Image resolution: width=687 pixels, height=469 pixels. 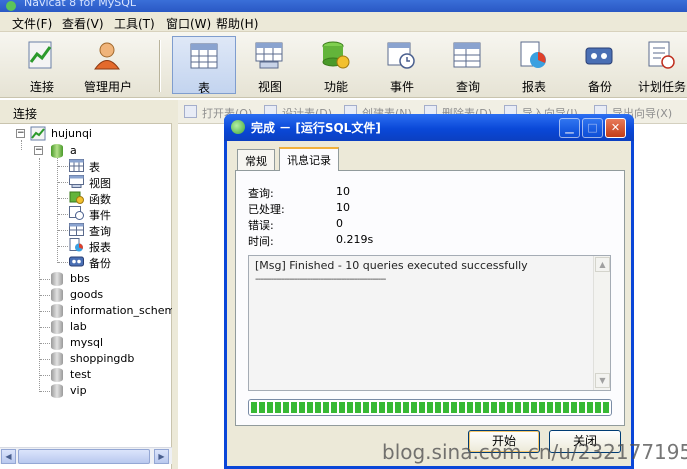 I want to click on tree-item-backups: 备份, so click(x=113, y=262).